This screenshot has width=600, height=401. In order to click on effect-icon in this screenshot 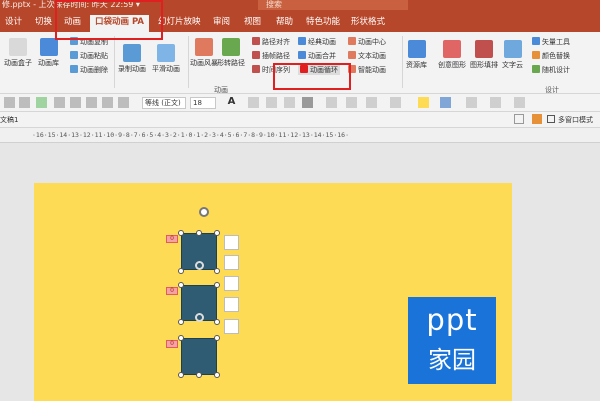, I will do `click(471, 102)`.